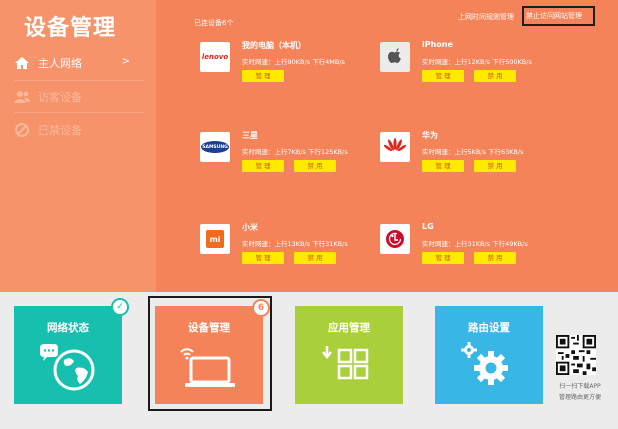  I want to click on check-badge-icon: ✓, so click(120, 307).